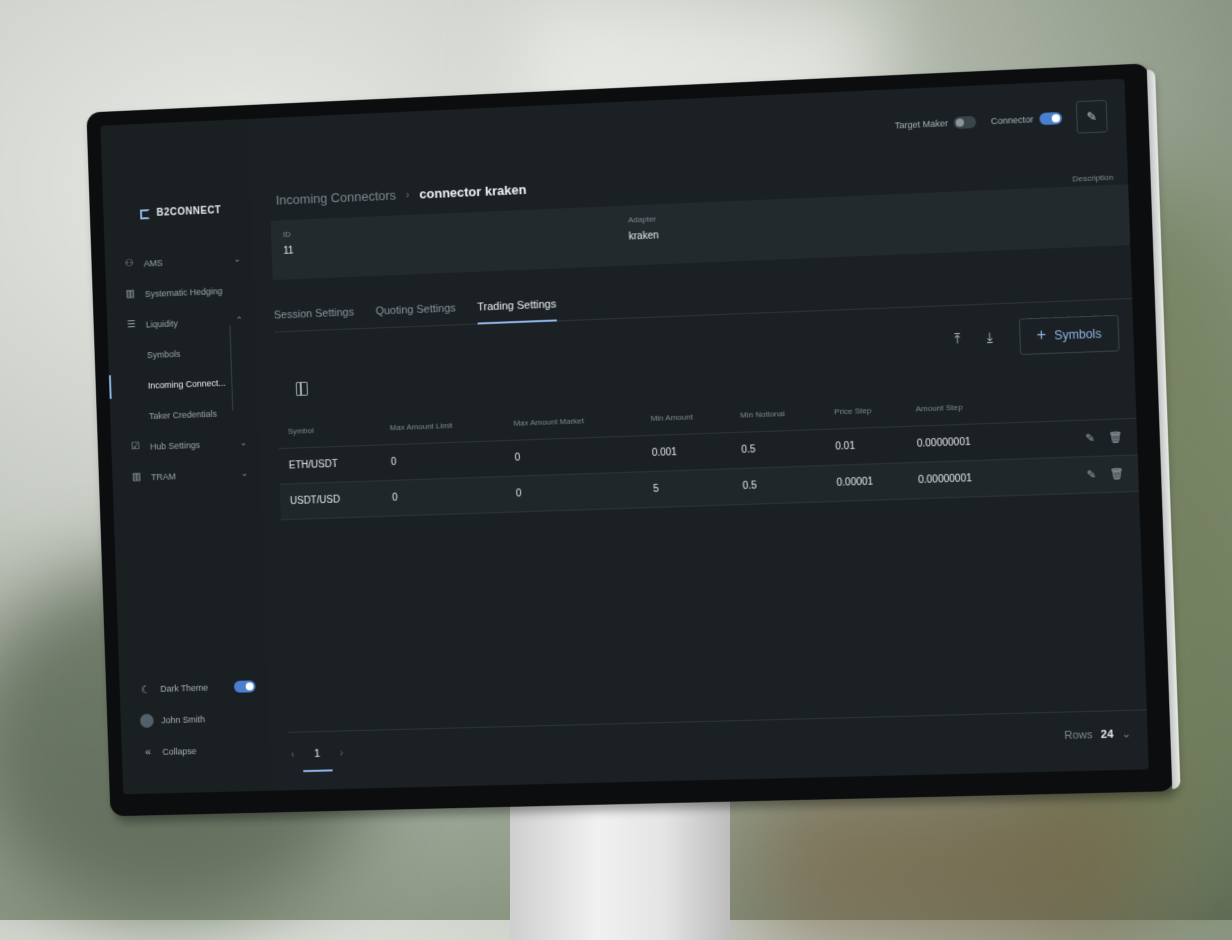  Describe the element at coordinates (1075, 403) in the screenshot. I see `actions-header` at that location.